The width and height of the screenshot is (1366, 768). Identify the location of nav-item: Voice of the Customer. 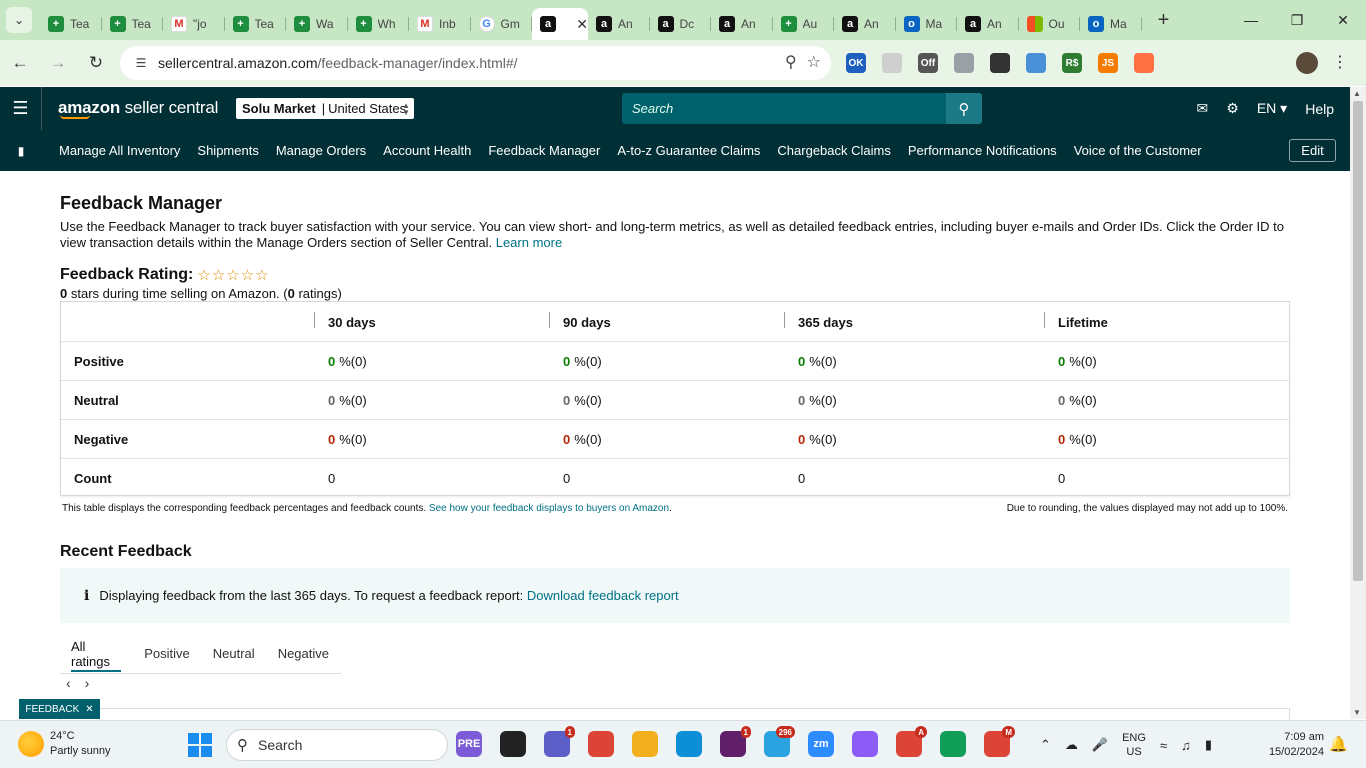
(1138, 150).